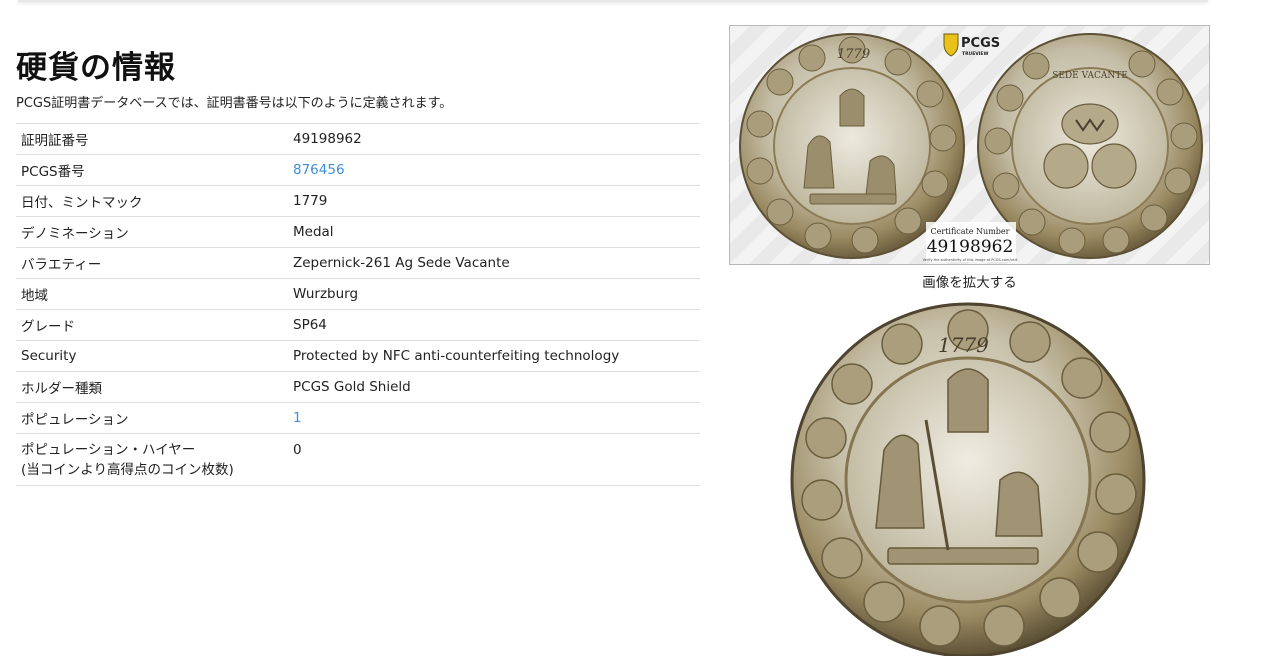 This screenshot has width=1280, height=656. What do you see at coordinates (326, 294) in the screenshot?
I see `detail-value: Wurzburg` at bounding box center [326, 294].